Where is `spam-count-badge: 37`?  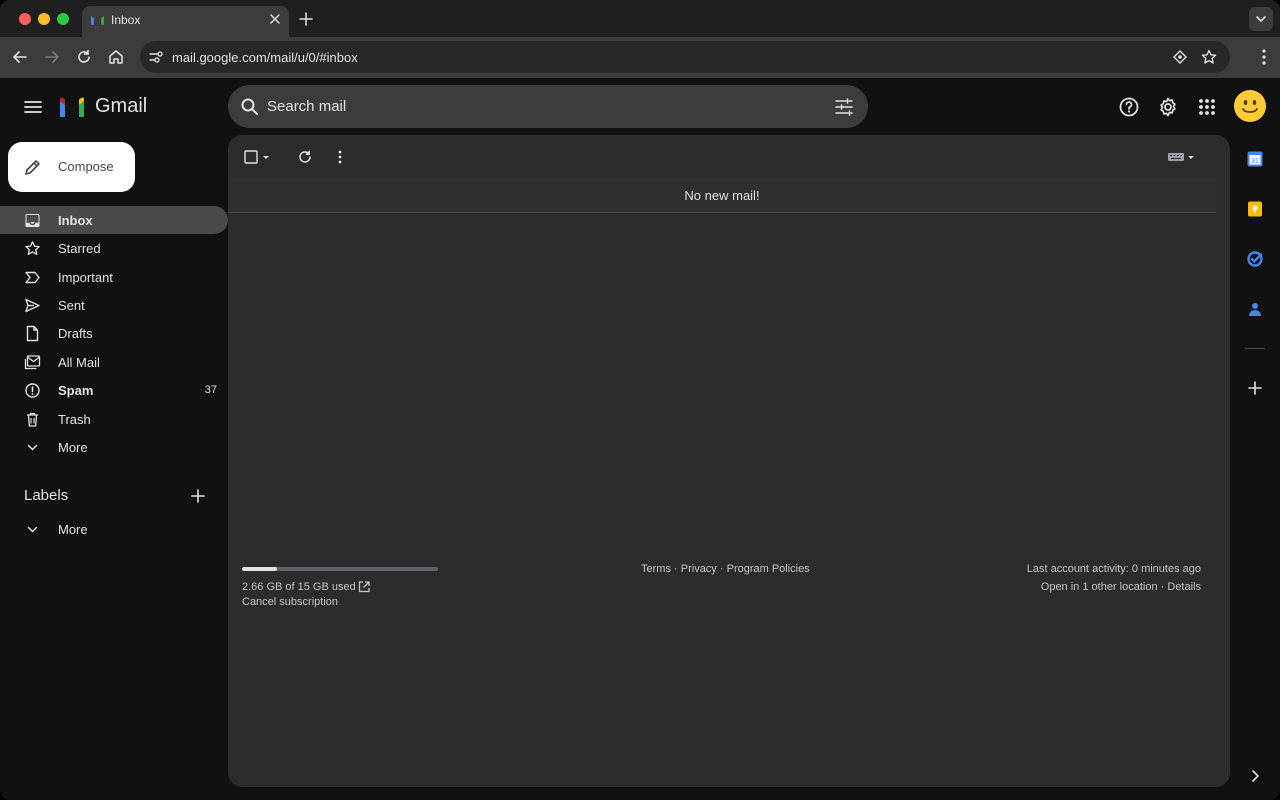
spam-count-badge: 37 is located at coordinates (210, 390).